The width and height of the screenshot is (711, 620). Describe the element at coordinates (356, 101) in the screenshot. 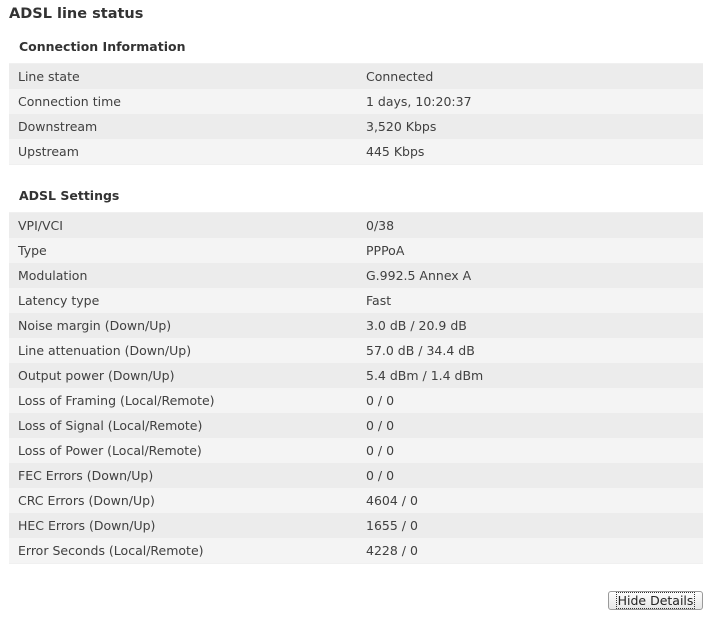

I see `table-row: Connection time 1 days, 10:20:37` at that location.